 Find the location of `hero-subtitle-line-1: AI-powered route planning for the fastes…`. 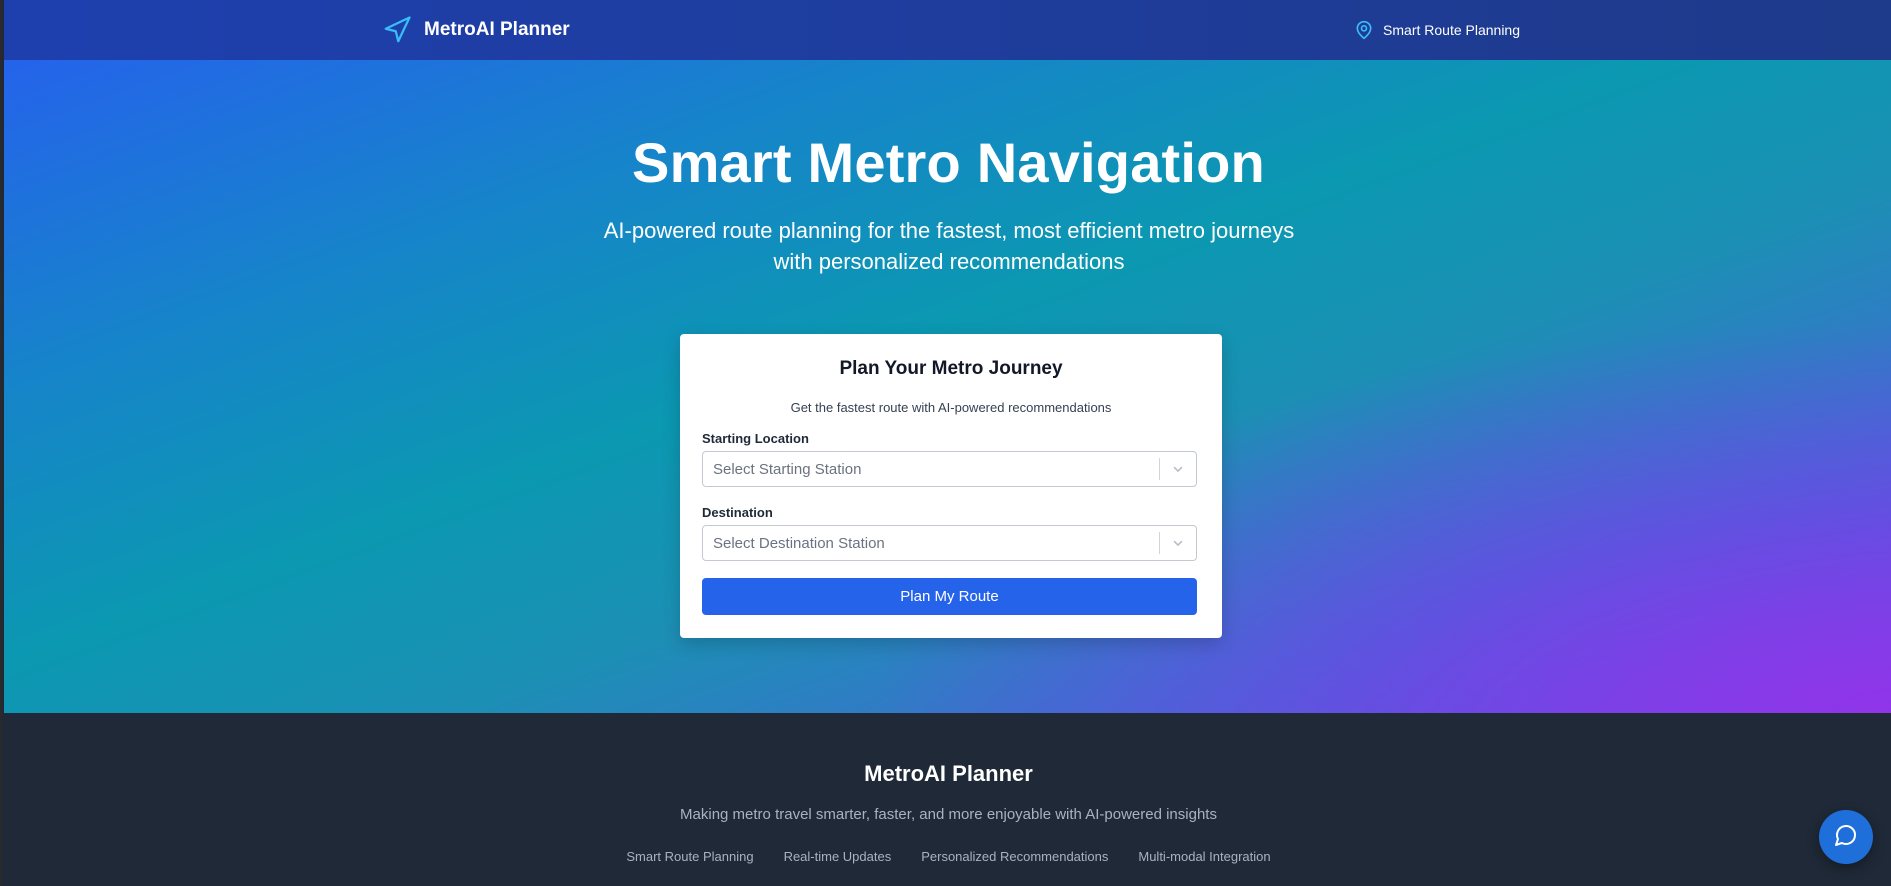

hero-subtitle-line-1: AI-powered route planning for the fastes… is located at coordinates (949, 230).